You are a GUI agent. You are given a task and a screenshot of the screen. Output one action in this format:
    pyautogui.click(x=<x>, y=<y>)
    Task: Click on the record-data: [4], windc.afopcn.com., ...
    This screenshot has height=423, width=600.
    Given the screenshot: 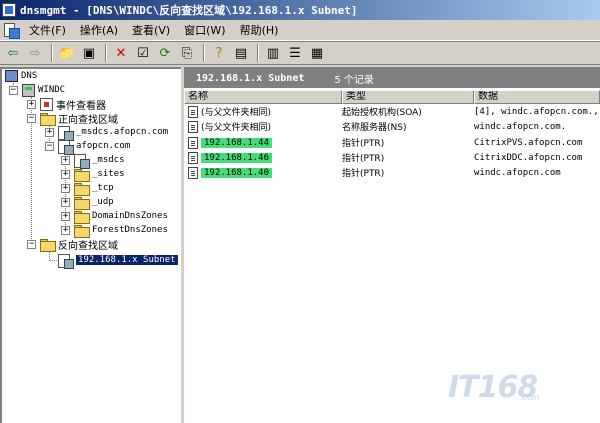 What is the action you would take?
    pyautogui.click(x=537, y=111)
    